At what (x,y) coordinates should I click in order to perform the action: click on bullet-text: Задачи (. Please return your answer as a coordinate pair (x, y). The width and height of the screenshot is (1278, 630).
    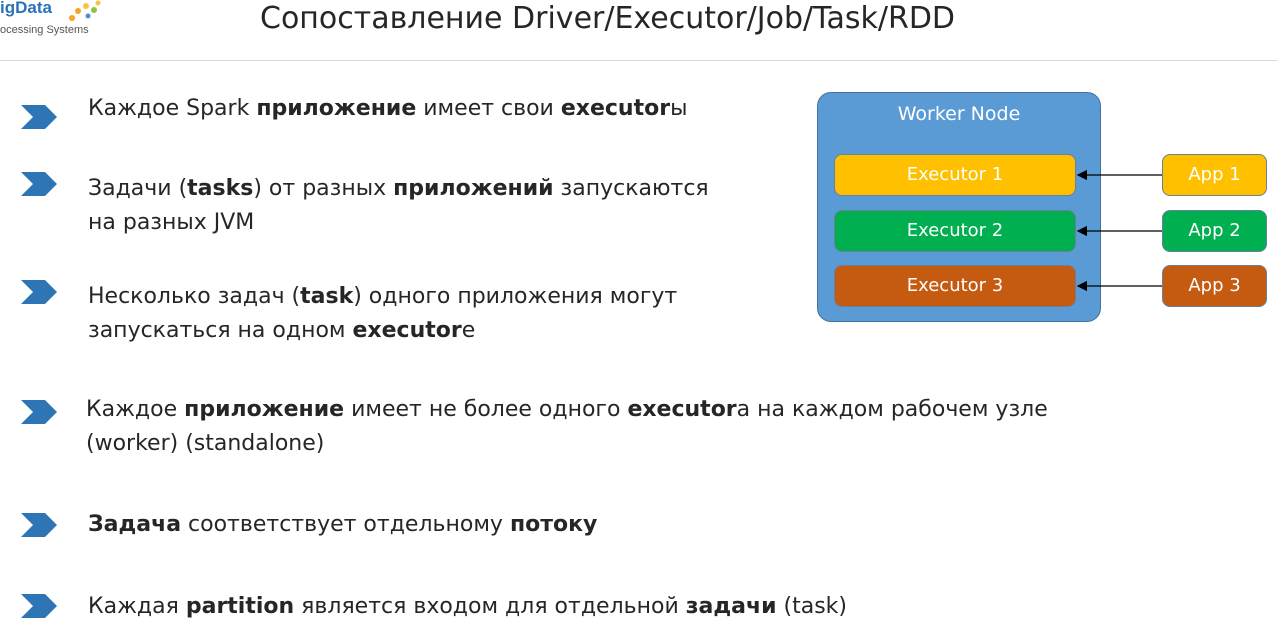
    Looking at the image, I should click on (138, 188).